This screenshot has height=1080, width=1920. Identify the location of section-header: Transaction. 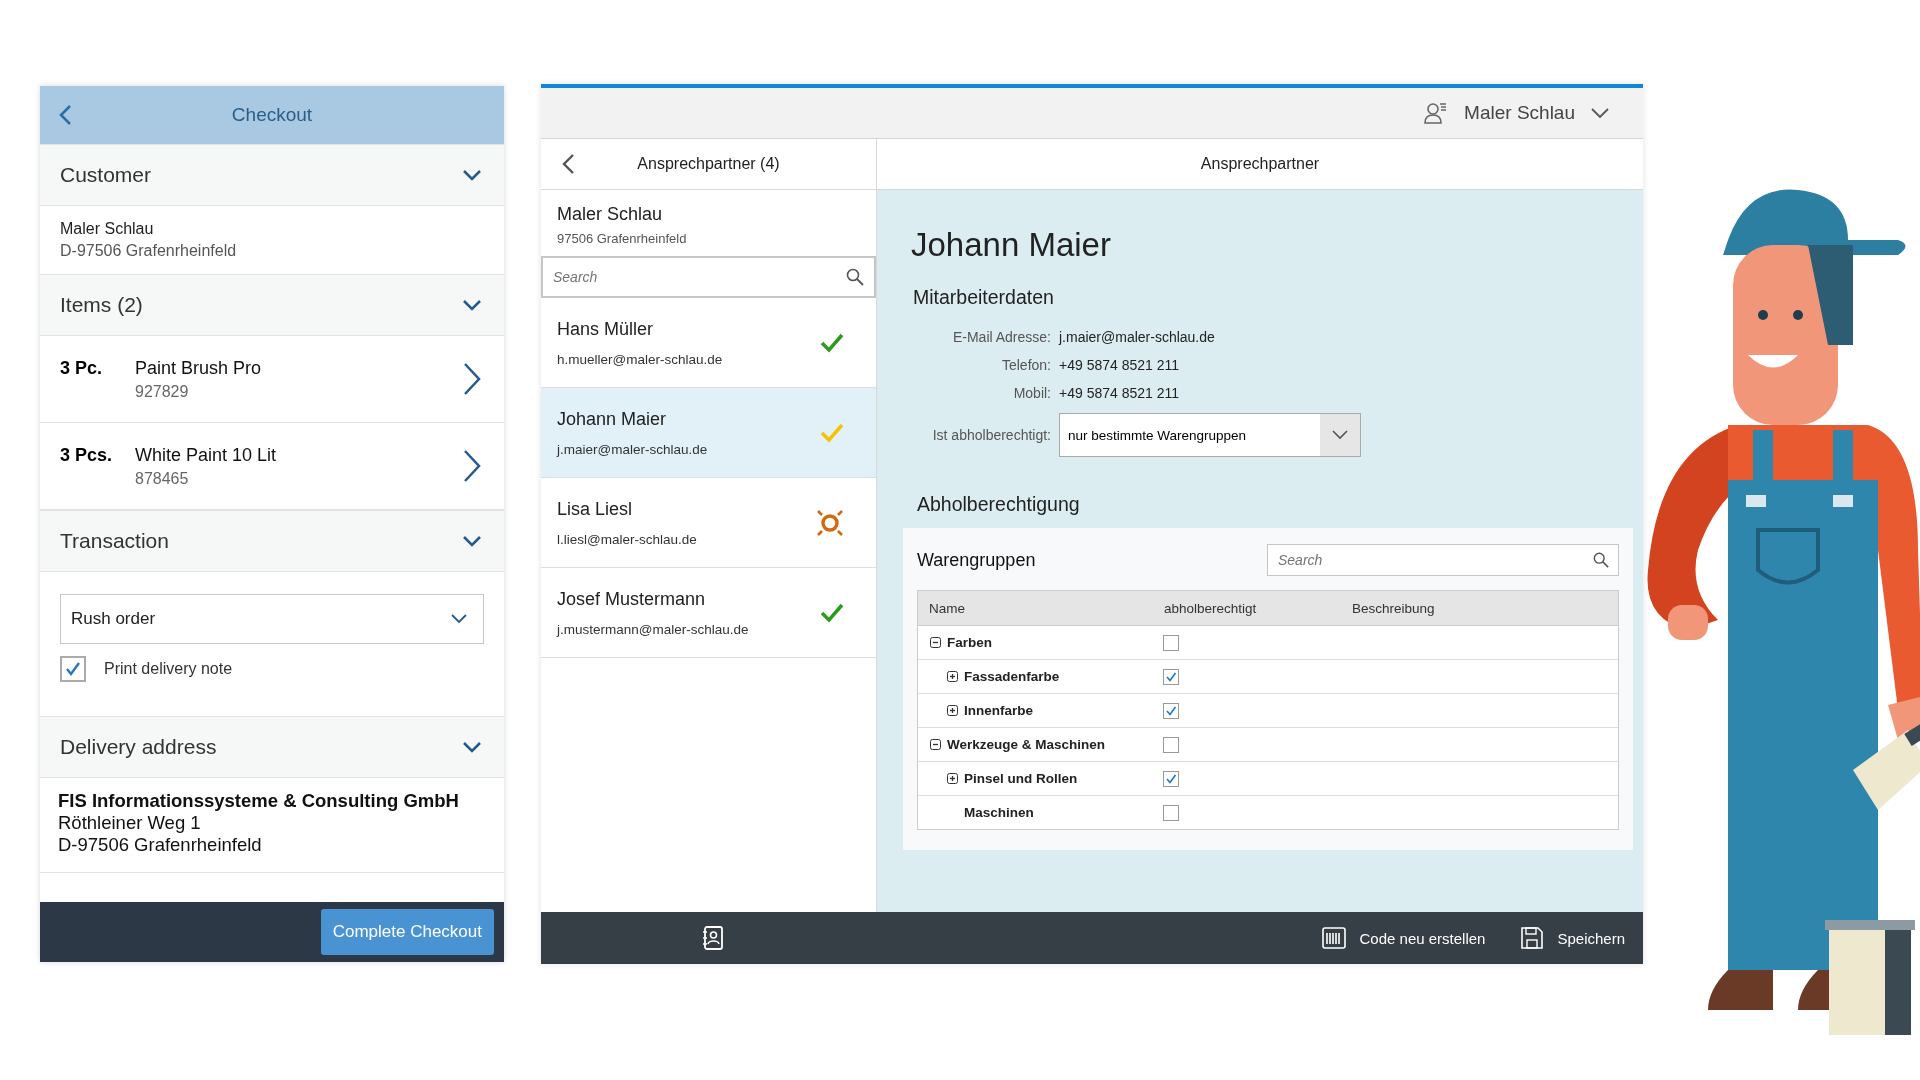
(272, 541).